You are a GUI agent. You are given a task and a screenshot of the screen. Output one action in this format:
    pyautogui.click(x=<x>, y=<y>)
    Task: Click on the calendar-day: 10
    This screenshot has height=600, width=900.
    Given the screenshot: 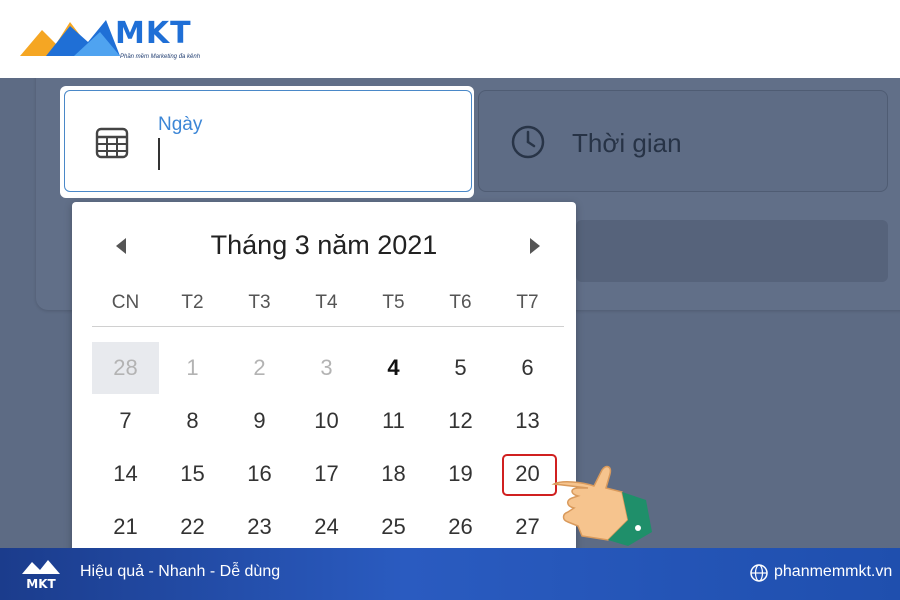 What is the action you would take?
    pyautogui.click(x=326, y=421)
    